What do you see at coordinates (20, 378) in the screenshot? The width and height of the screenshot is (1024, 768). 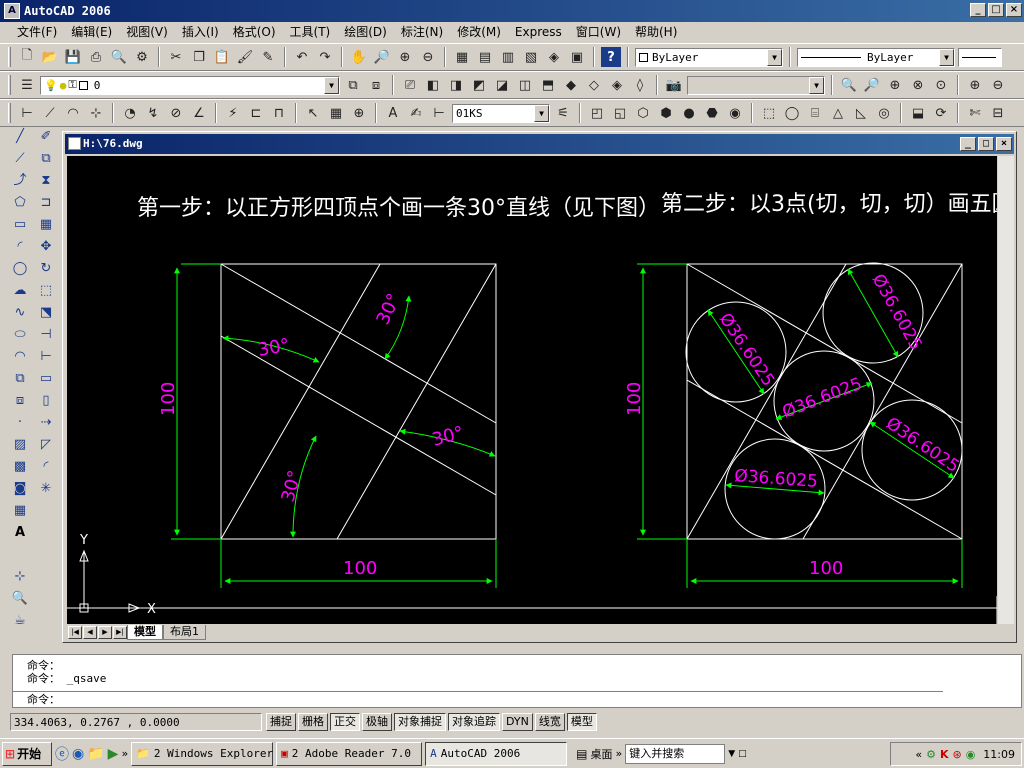 I see `insert-block-icon: ⧉` at bounding box center [20, 378].